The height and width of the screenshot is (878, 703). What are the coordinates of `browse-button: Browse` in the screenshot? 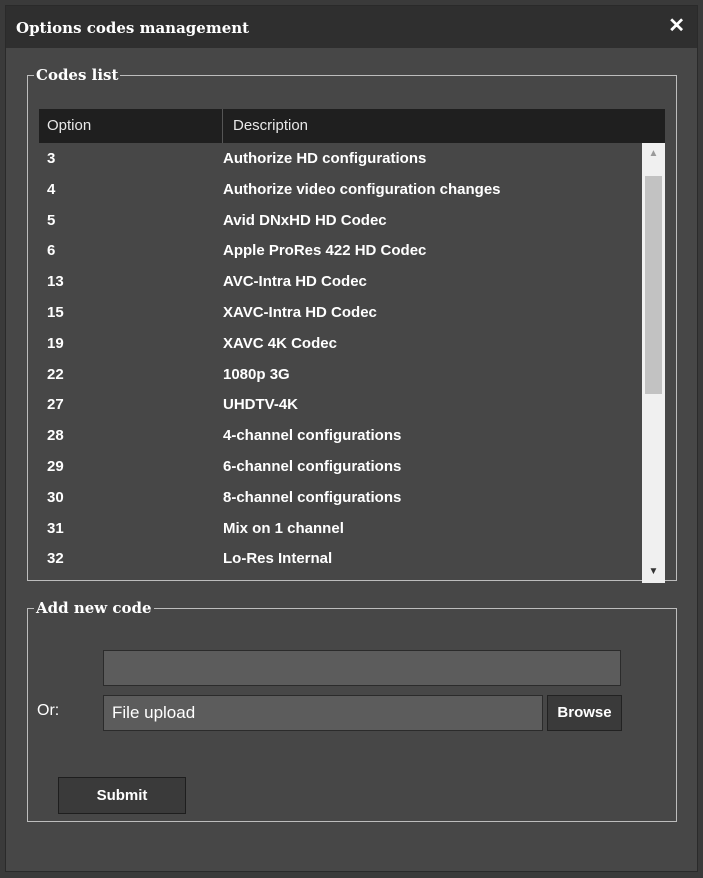 It's located at (584, 713).